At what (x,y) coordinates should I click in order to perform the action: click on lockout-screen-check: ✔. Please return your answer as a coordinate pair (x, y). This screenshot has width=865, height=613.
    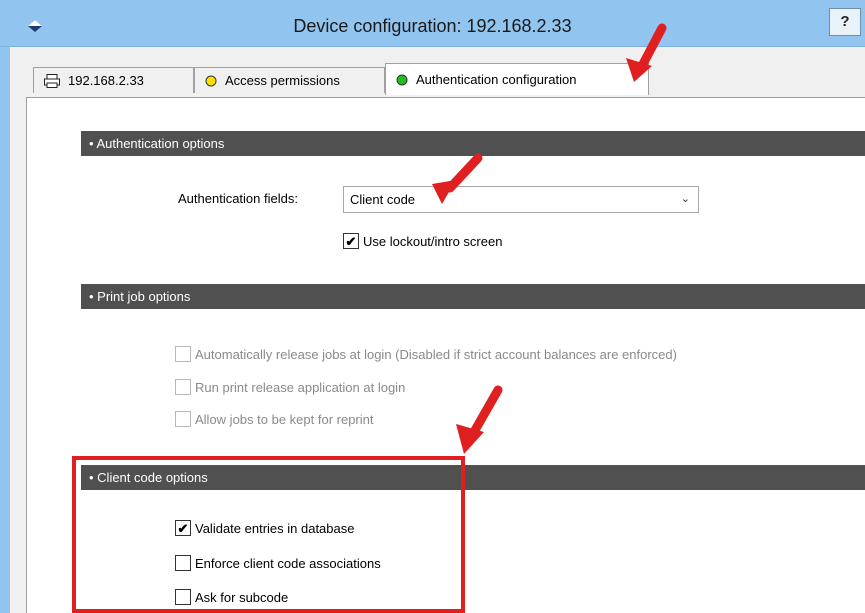
    Looking at the image, I should click on (351, 241).